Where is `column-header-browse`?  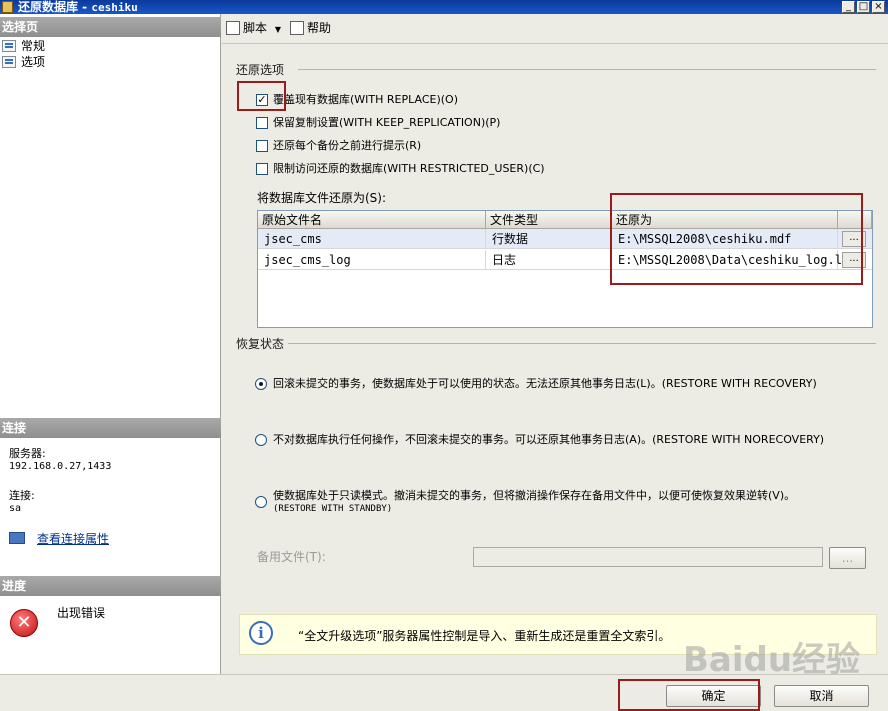 column-header-browse is located at coordinates (855, 220).